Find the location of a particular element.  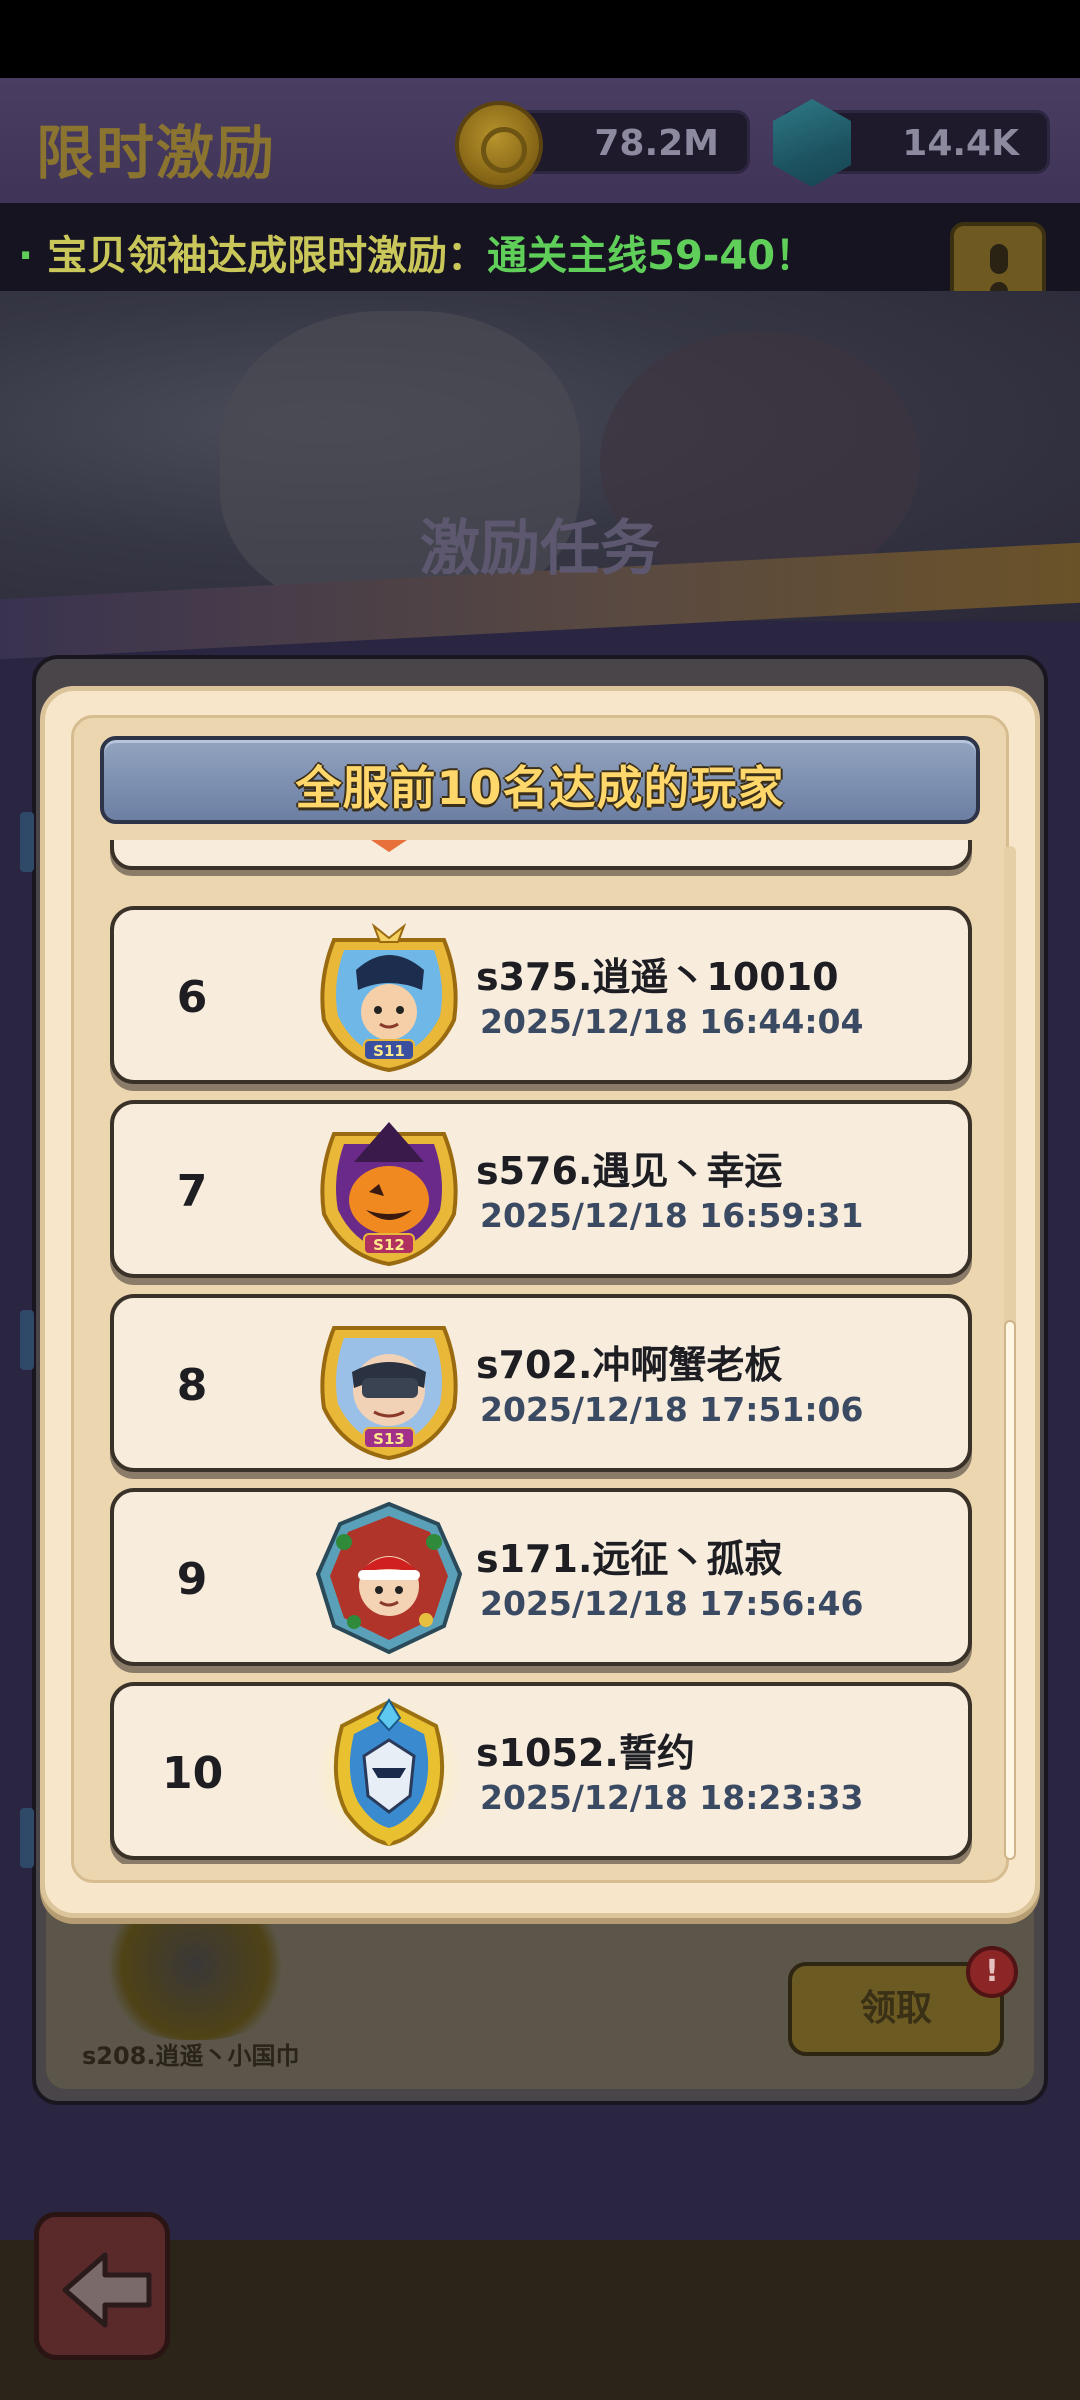

rank-number: 10 is located at coordinates (193, 1773).